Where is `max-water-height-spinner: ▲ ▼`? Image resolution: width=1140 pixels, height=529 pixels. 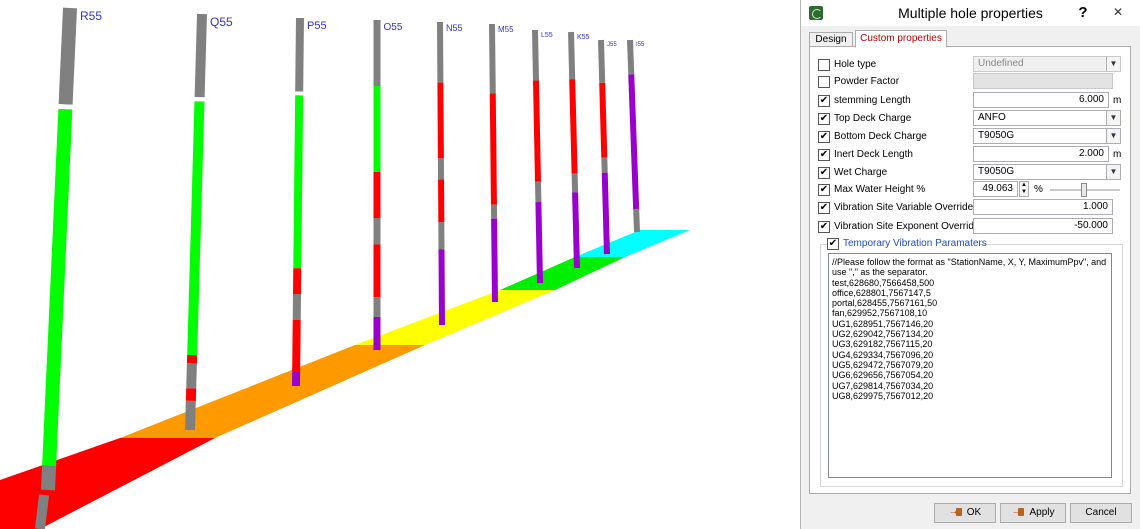
max-water-height-spinner: ▲ ▼ is located at coordinates (1024, 189).